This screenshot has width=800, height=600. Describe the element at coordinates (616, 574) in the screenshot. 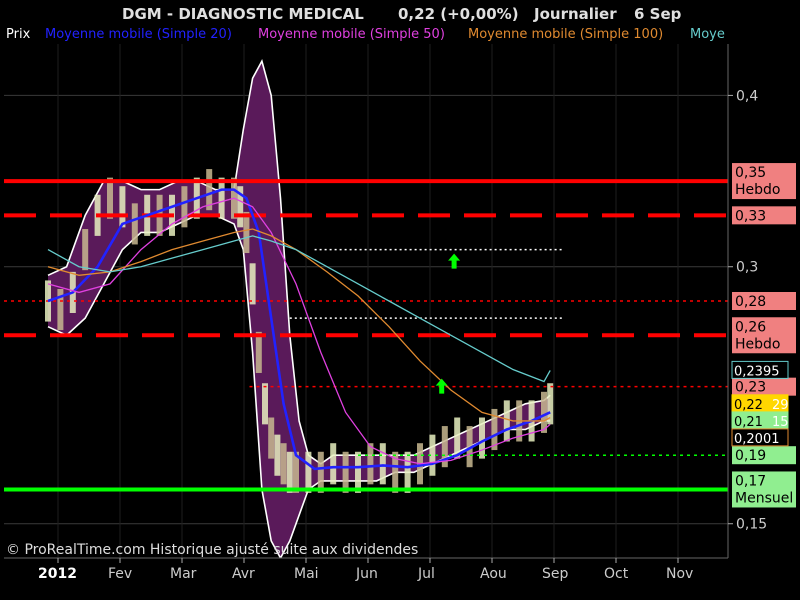

I see `x-tick-label: Oct` at that location.